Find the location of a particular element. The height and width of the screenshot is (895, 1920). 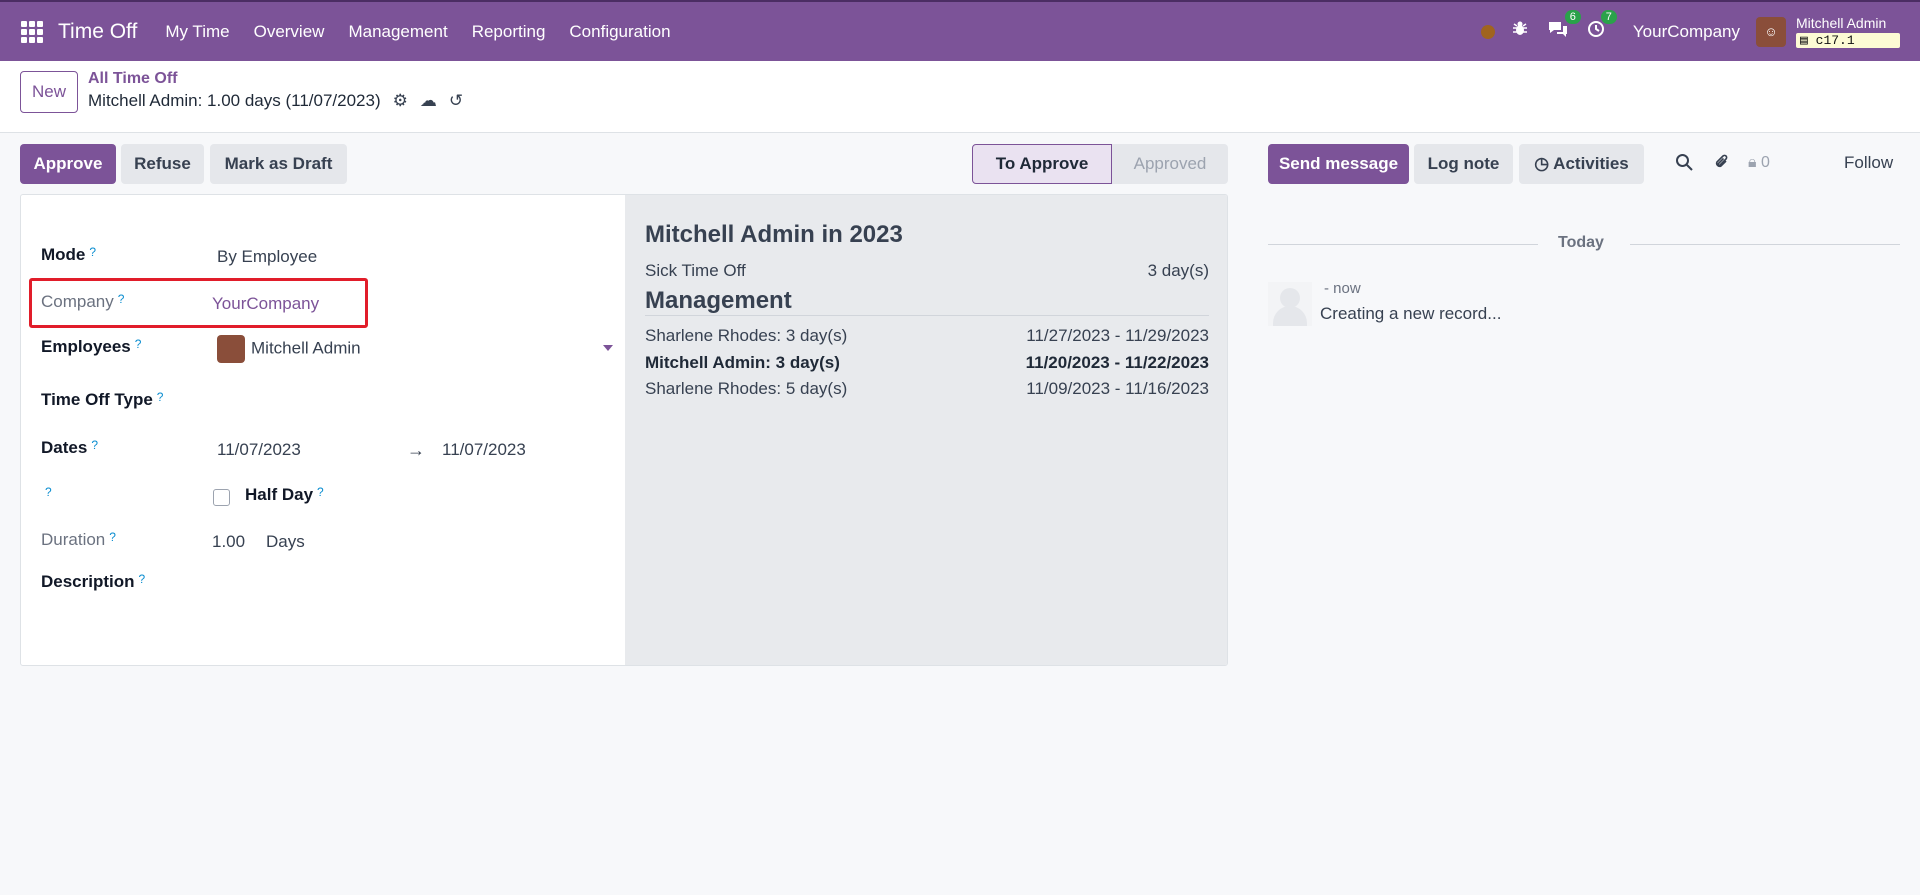

mode-row: Mode? By Employee is located at coordinates (326, 260).